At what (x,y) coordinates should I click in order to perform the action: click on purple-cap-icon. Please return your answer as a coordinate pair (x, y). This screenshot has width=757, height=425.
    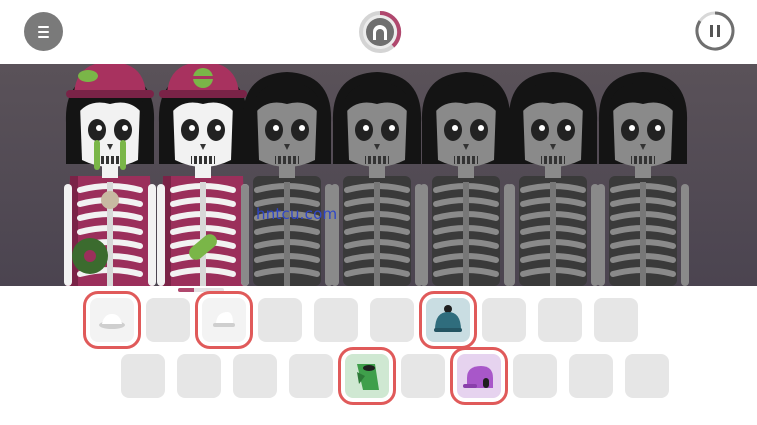
    Looking at the image, I should click on (478, 377).